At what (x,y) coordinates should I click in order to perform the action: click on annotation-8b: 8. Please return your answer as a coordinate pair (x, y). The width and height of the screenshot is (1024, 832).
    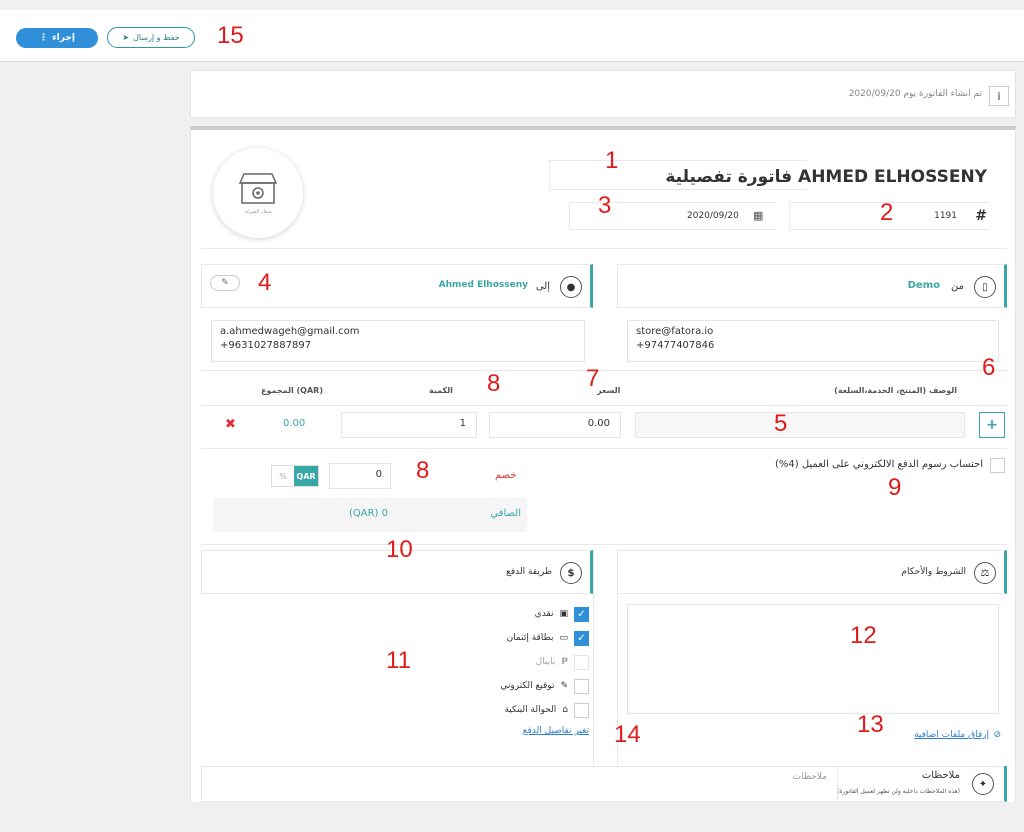
    Looking at the image, I should click on (423, 470).